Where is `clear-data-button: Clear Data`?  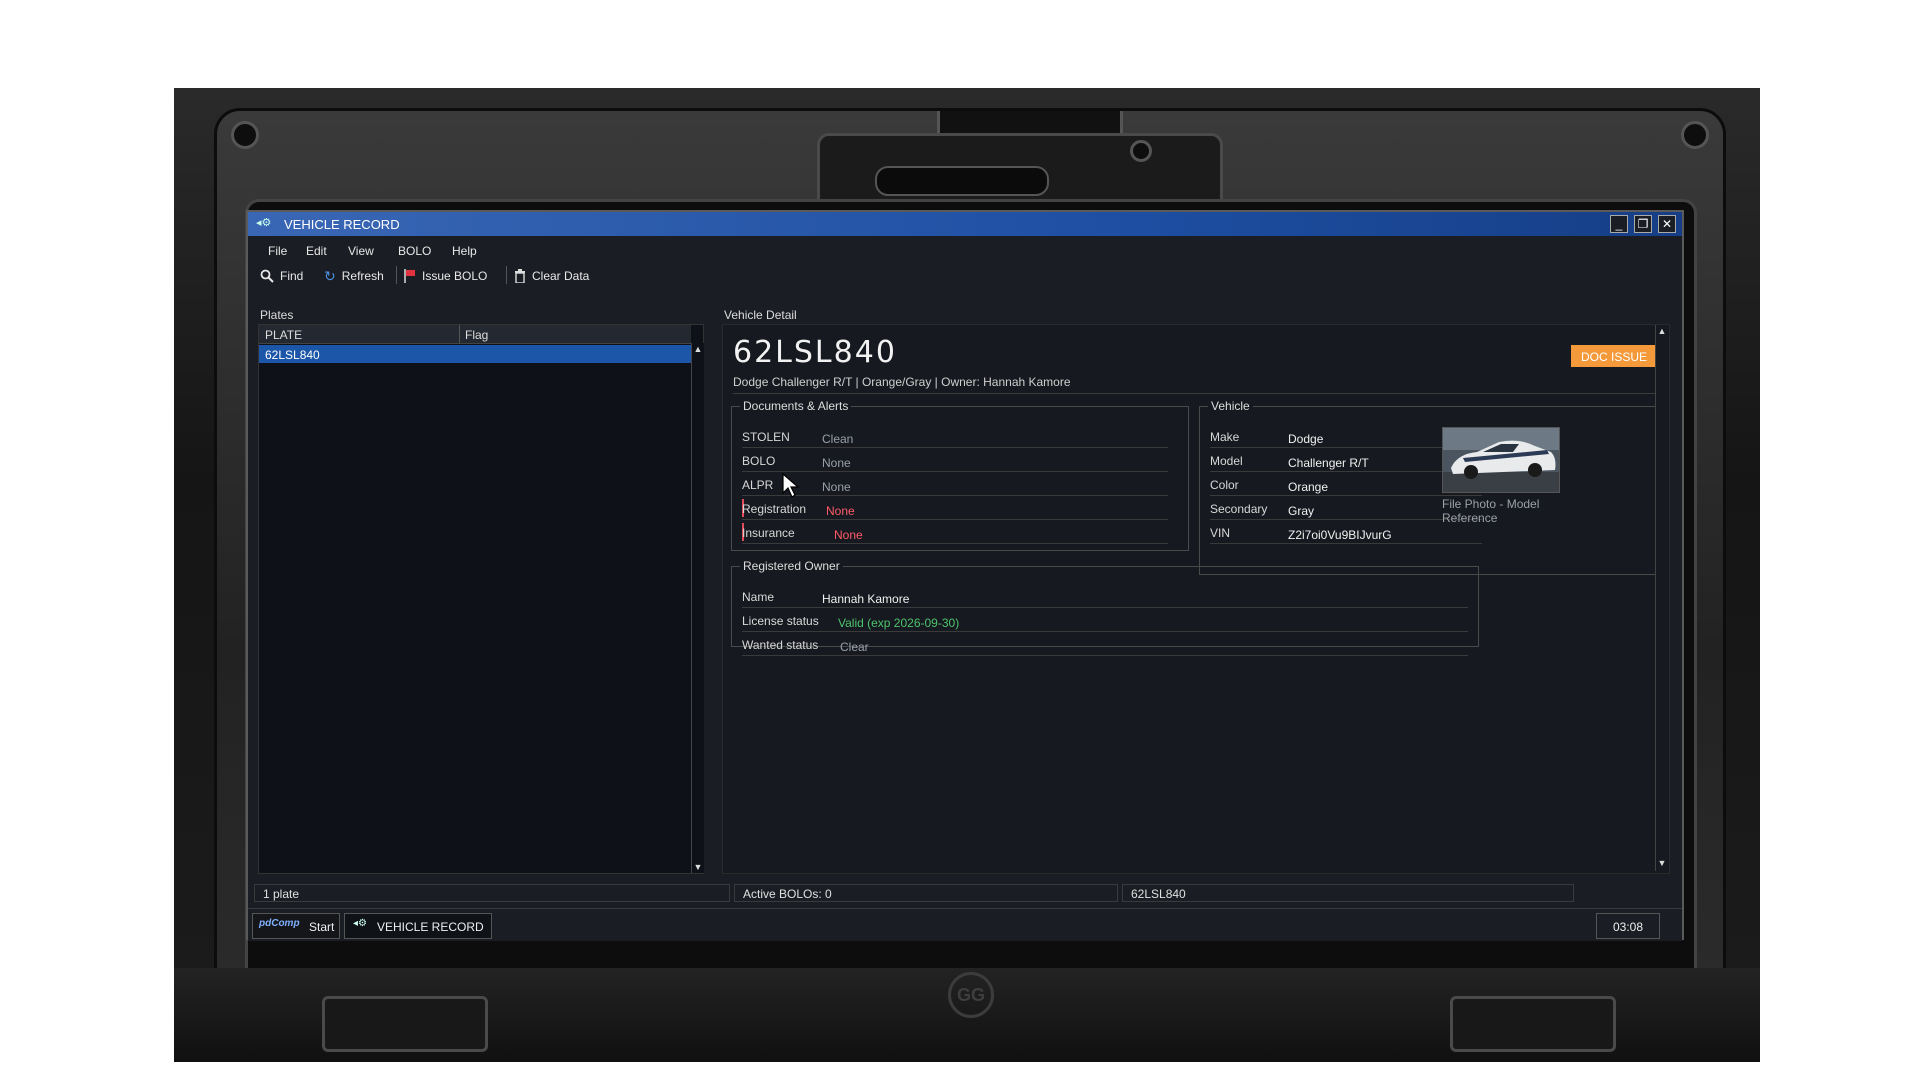 clear-data-button: Clear Data is located at coordinates (551, 276).